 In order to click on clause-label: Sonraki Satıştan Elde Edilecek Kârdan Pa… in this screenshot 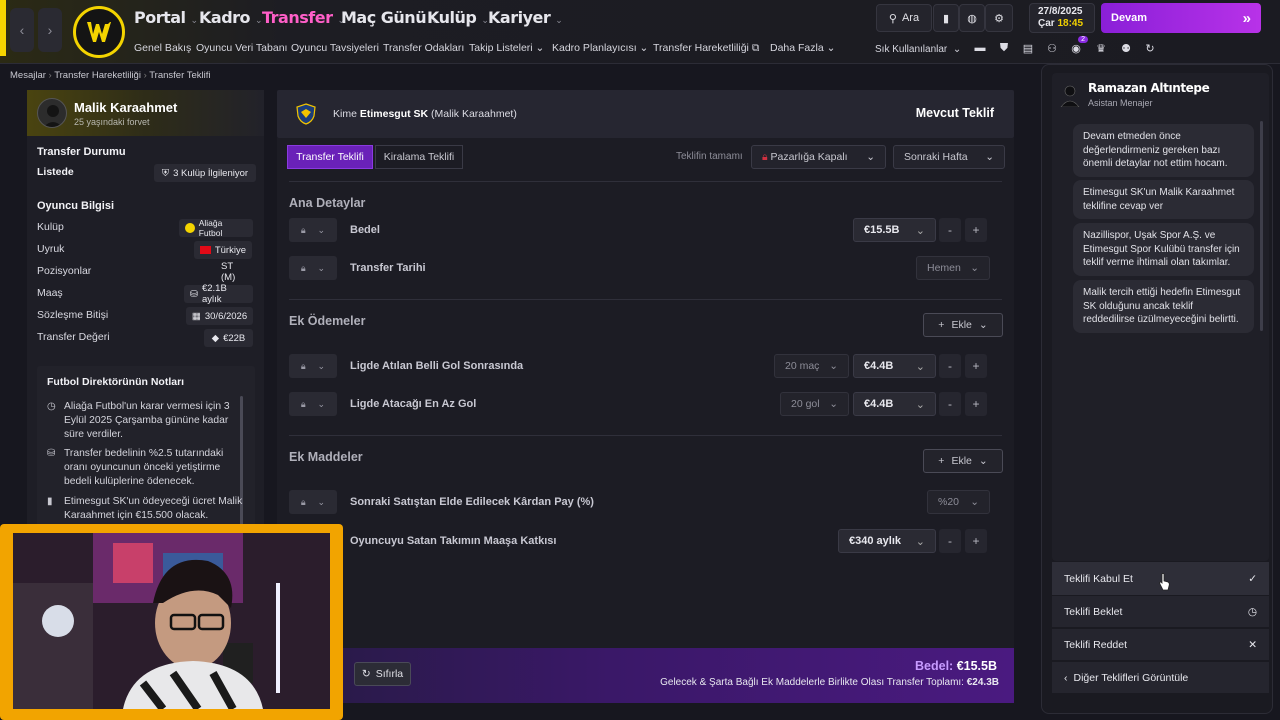, I will do `click(472, 502)`.